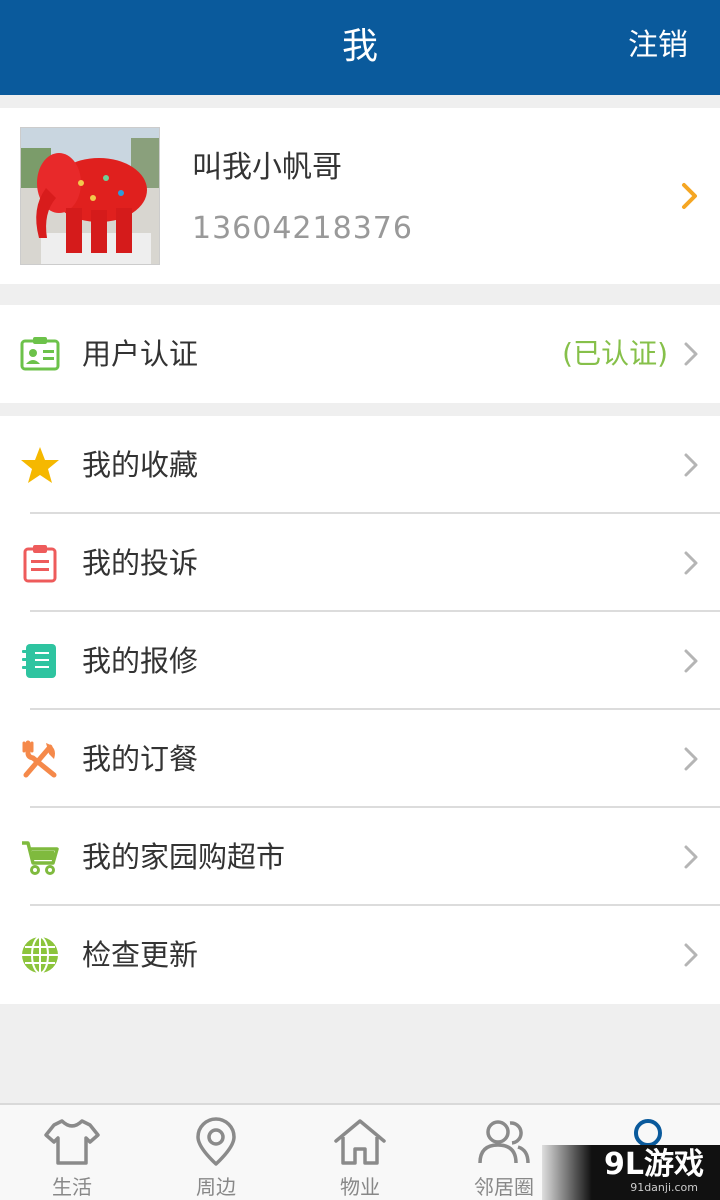 Image resolution: width=720 pixels, height=1200 pixels. I want to click on menu-item-label: 用户认证, so click(140, 354).